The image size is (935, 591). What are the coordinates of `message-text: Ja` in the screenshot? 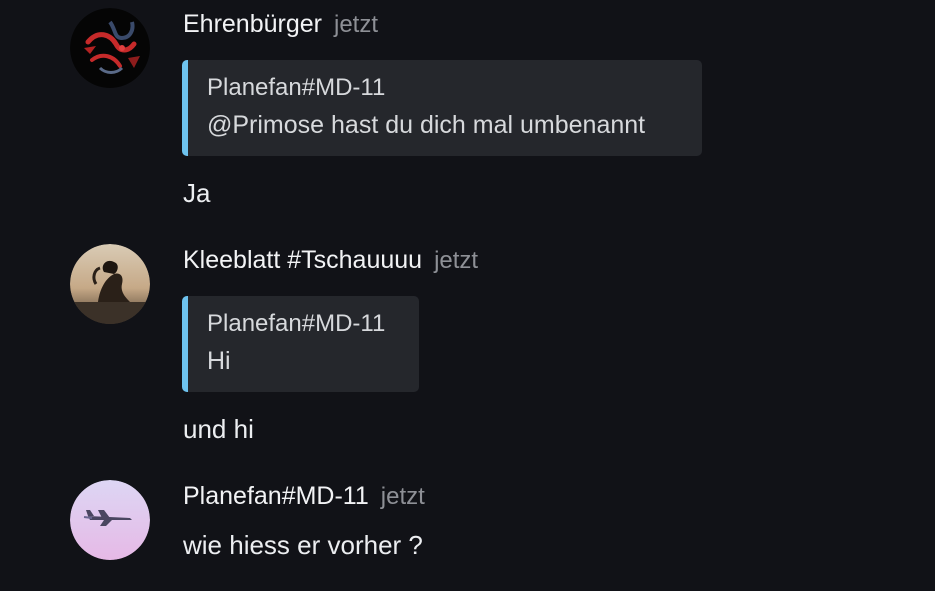 It's located at (197, 193).